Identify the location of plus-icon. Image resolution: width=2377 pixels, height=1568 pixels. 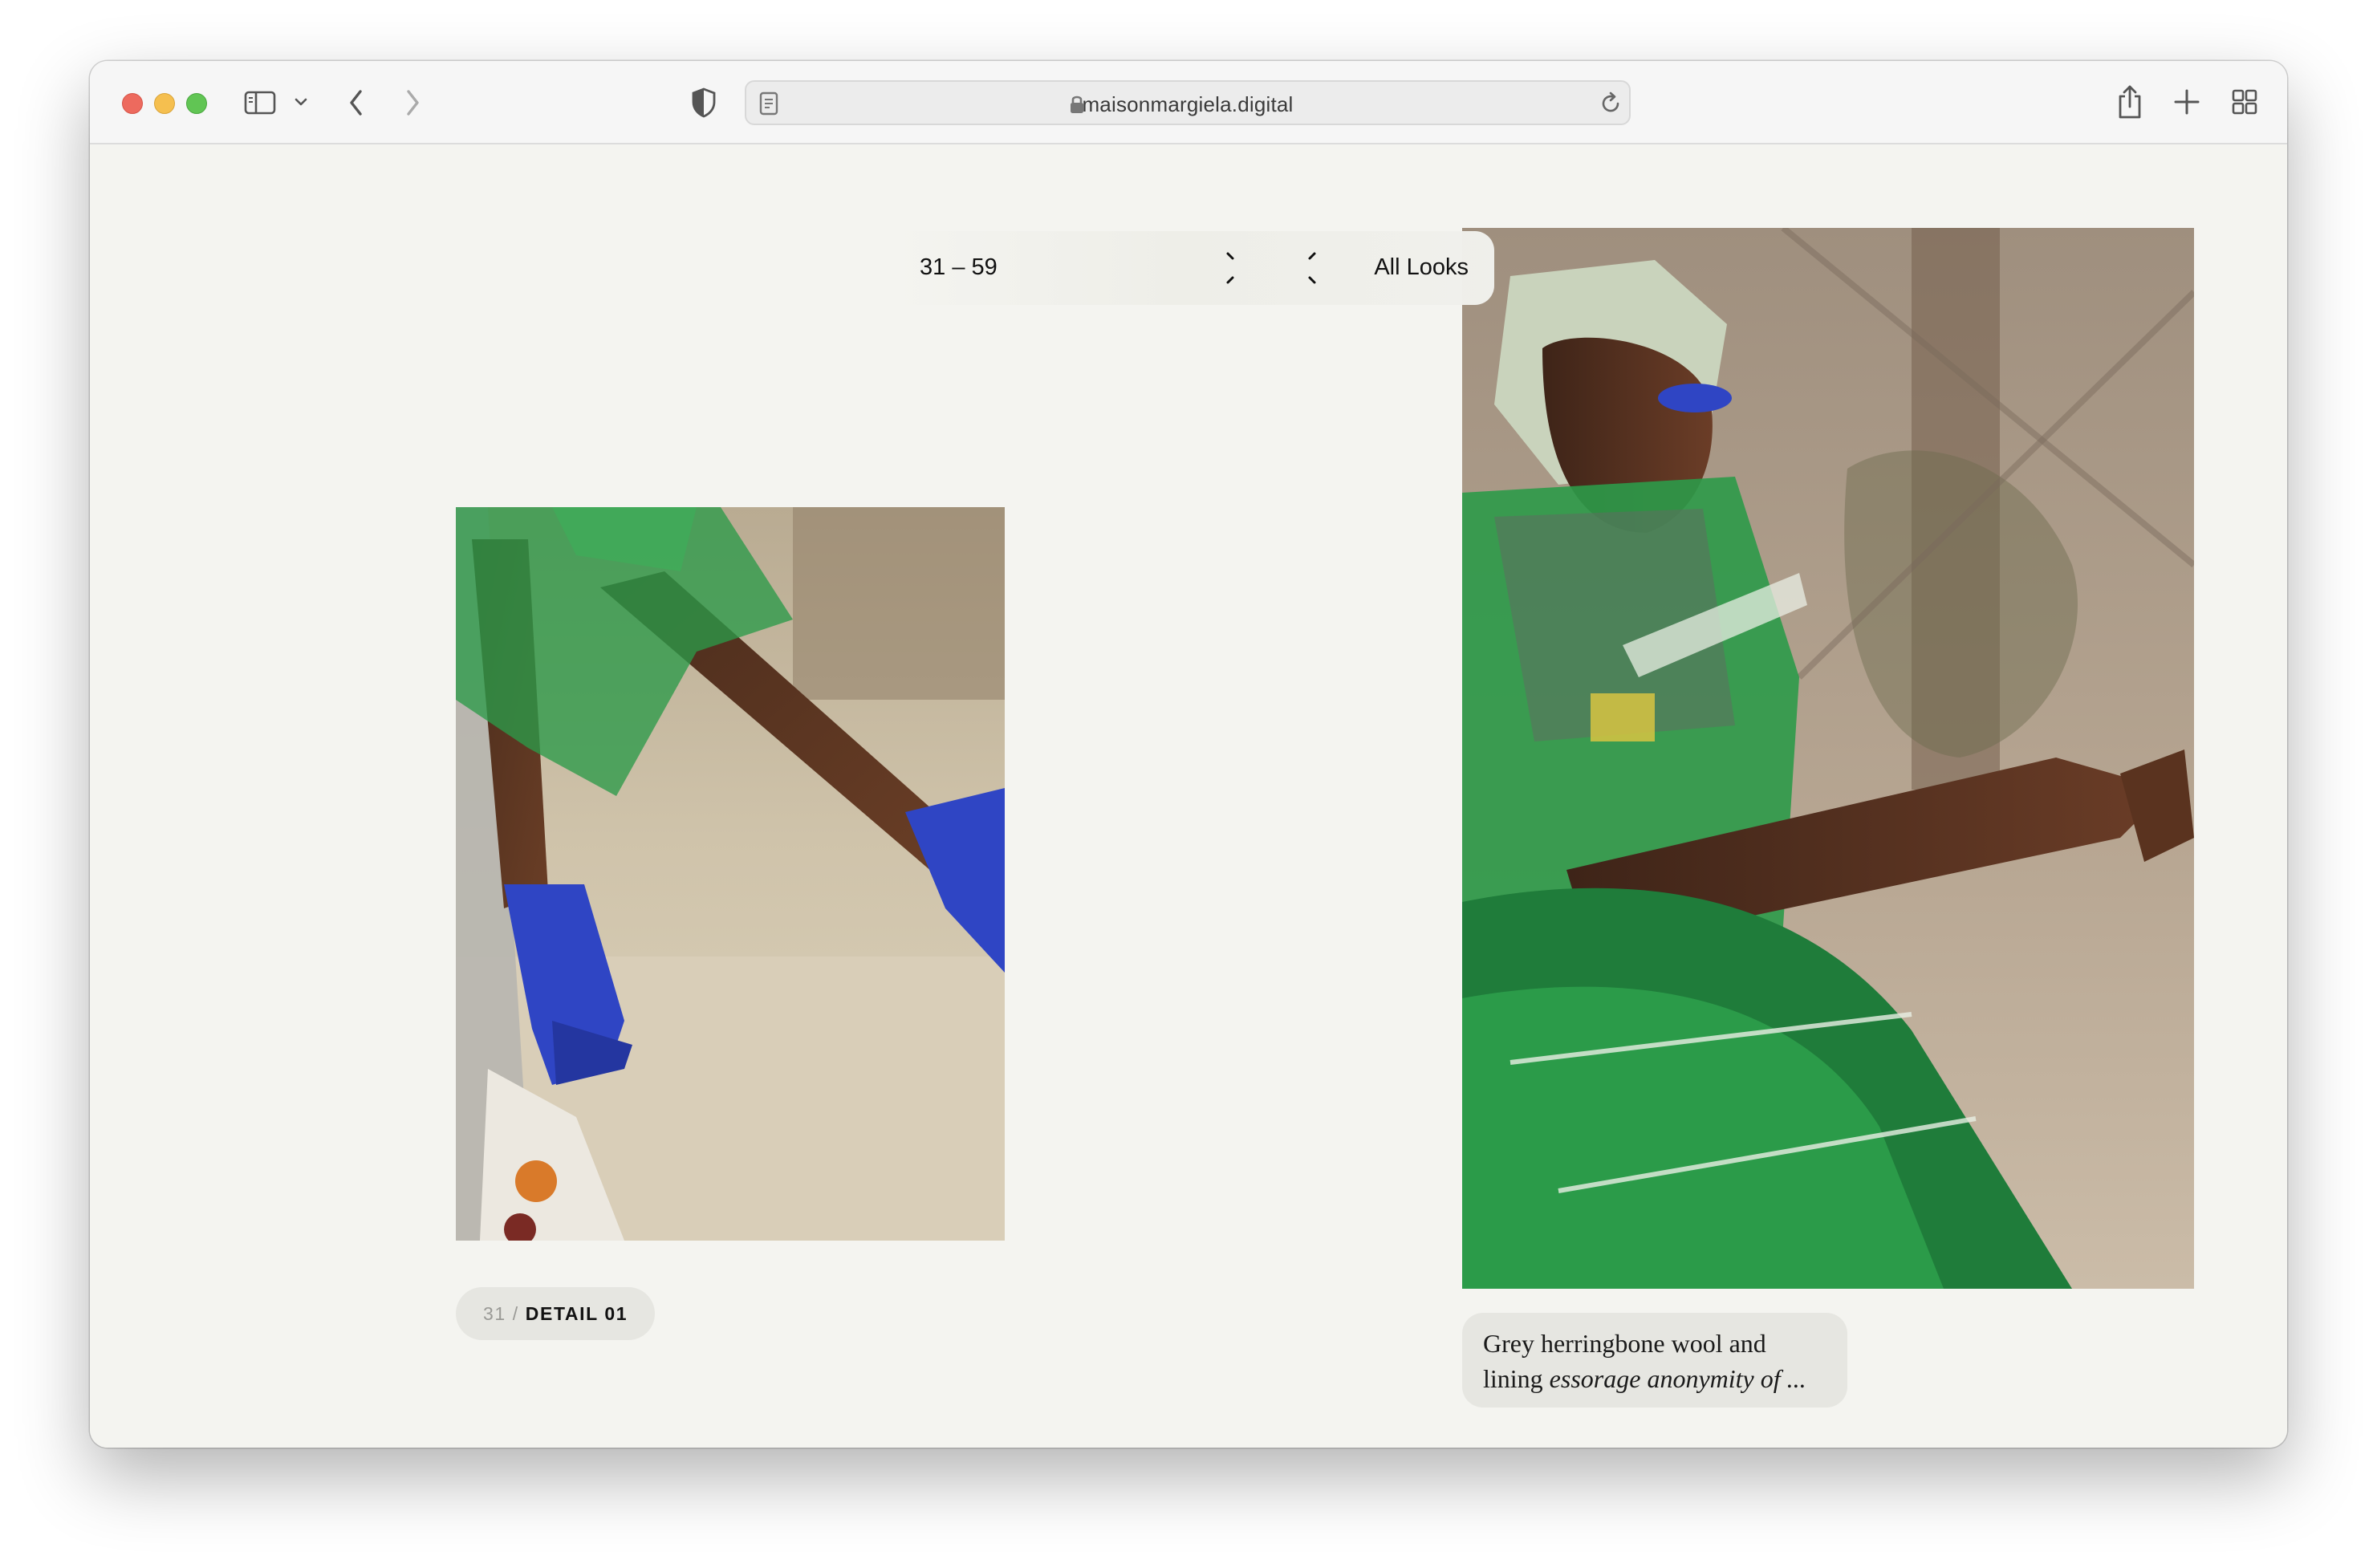
(2187, 102).